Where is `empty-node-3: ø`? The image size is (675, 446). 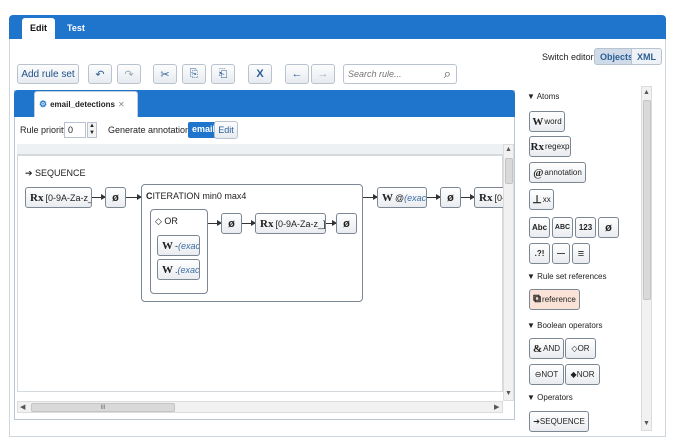 empty-node-3: ø is located at coordinates (346, 223).